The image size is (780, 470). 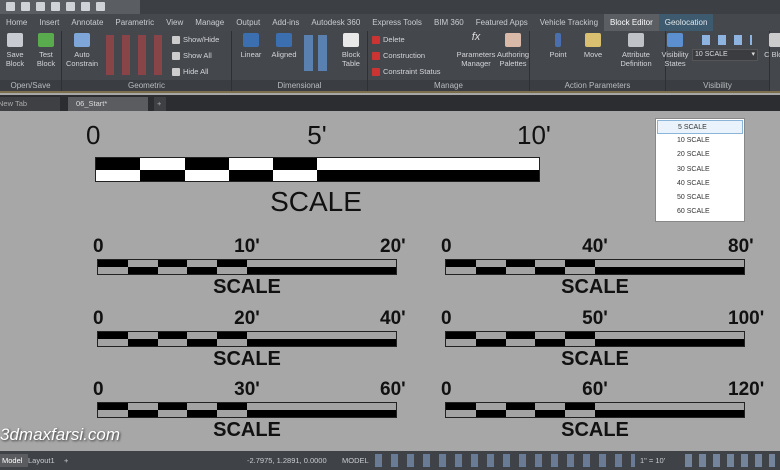 What do you see at coordinates (49, 22) in the screenshot?
I see `tab-insert: Insert` at bounding box center [49, 22].